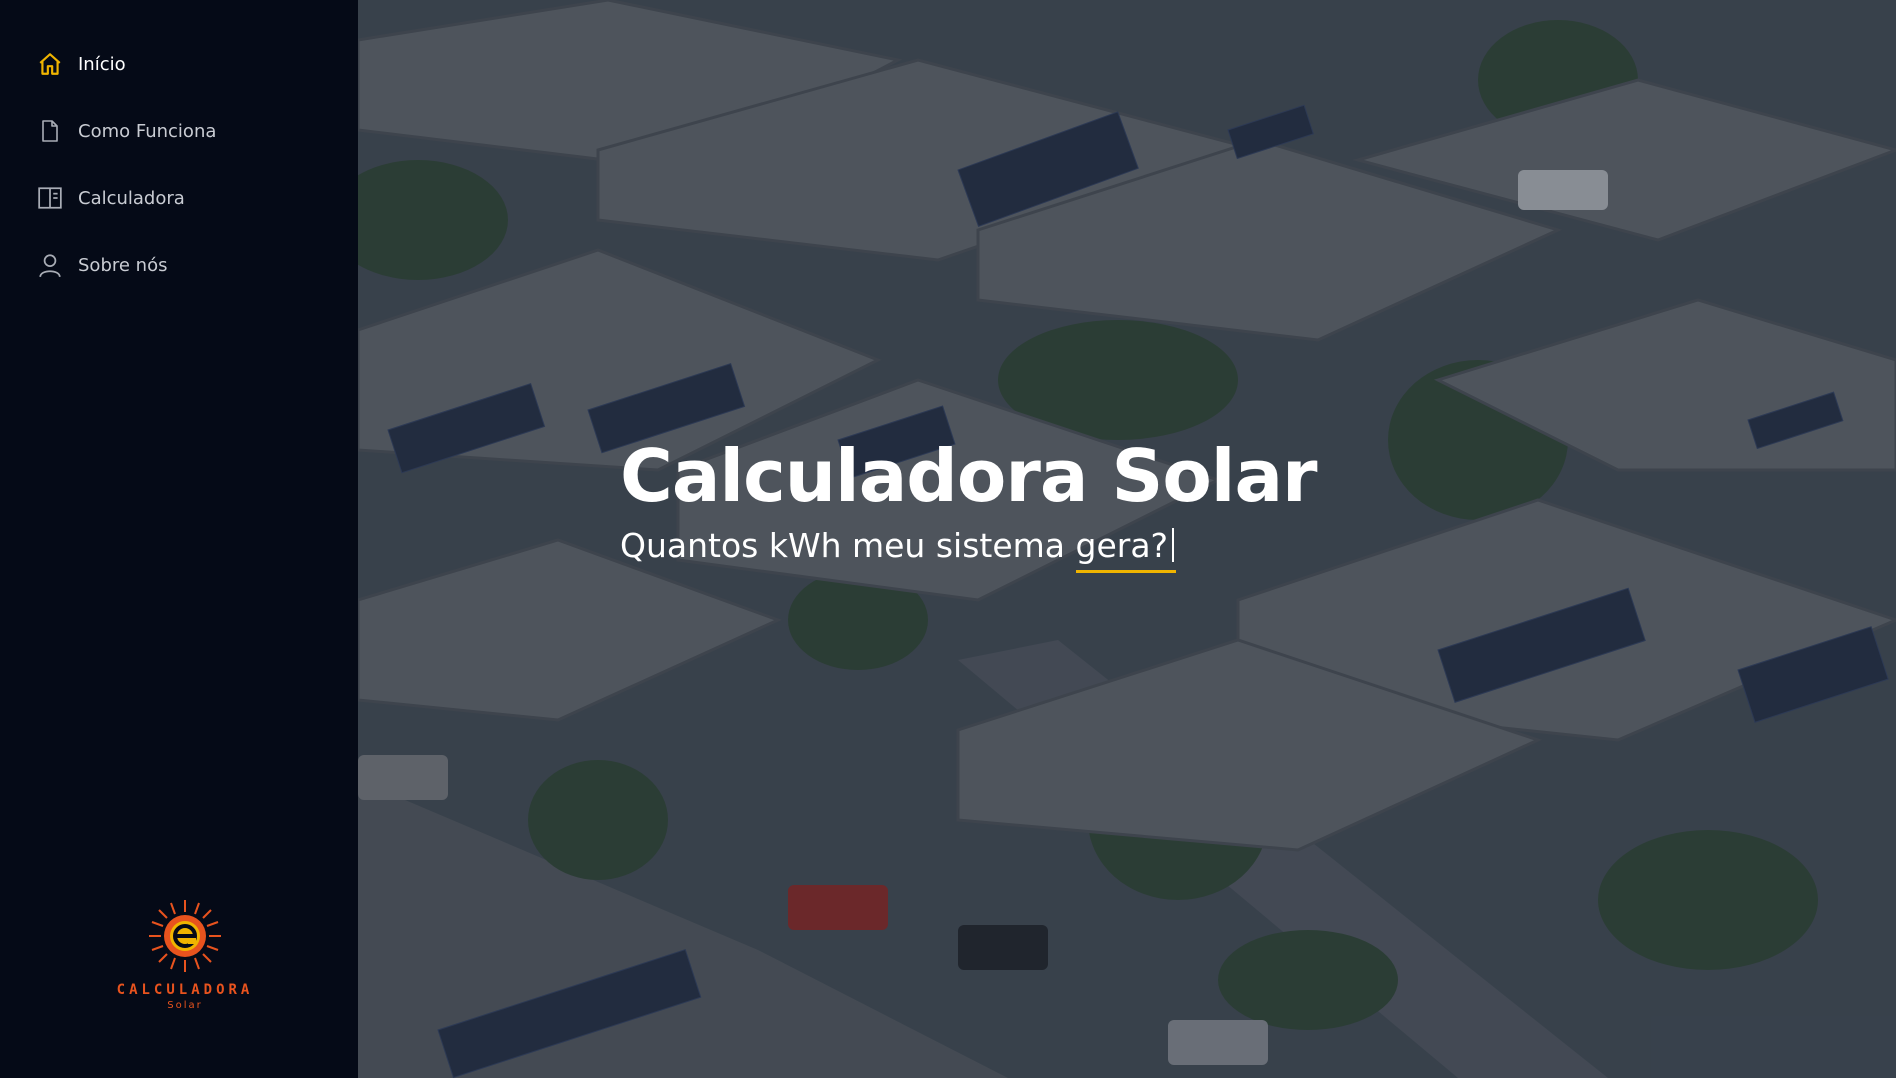  Describe the element at coordinates (50, 131) in the screenshot. I see `document-icon` at that location.